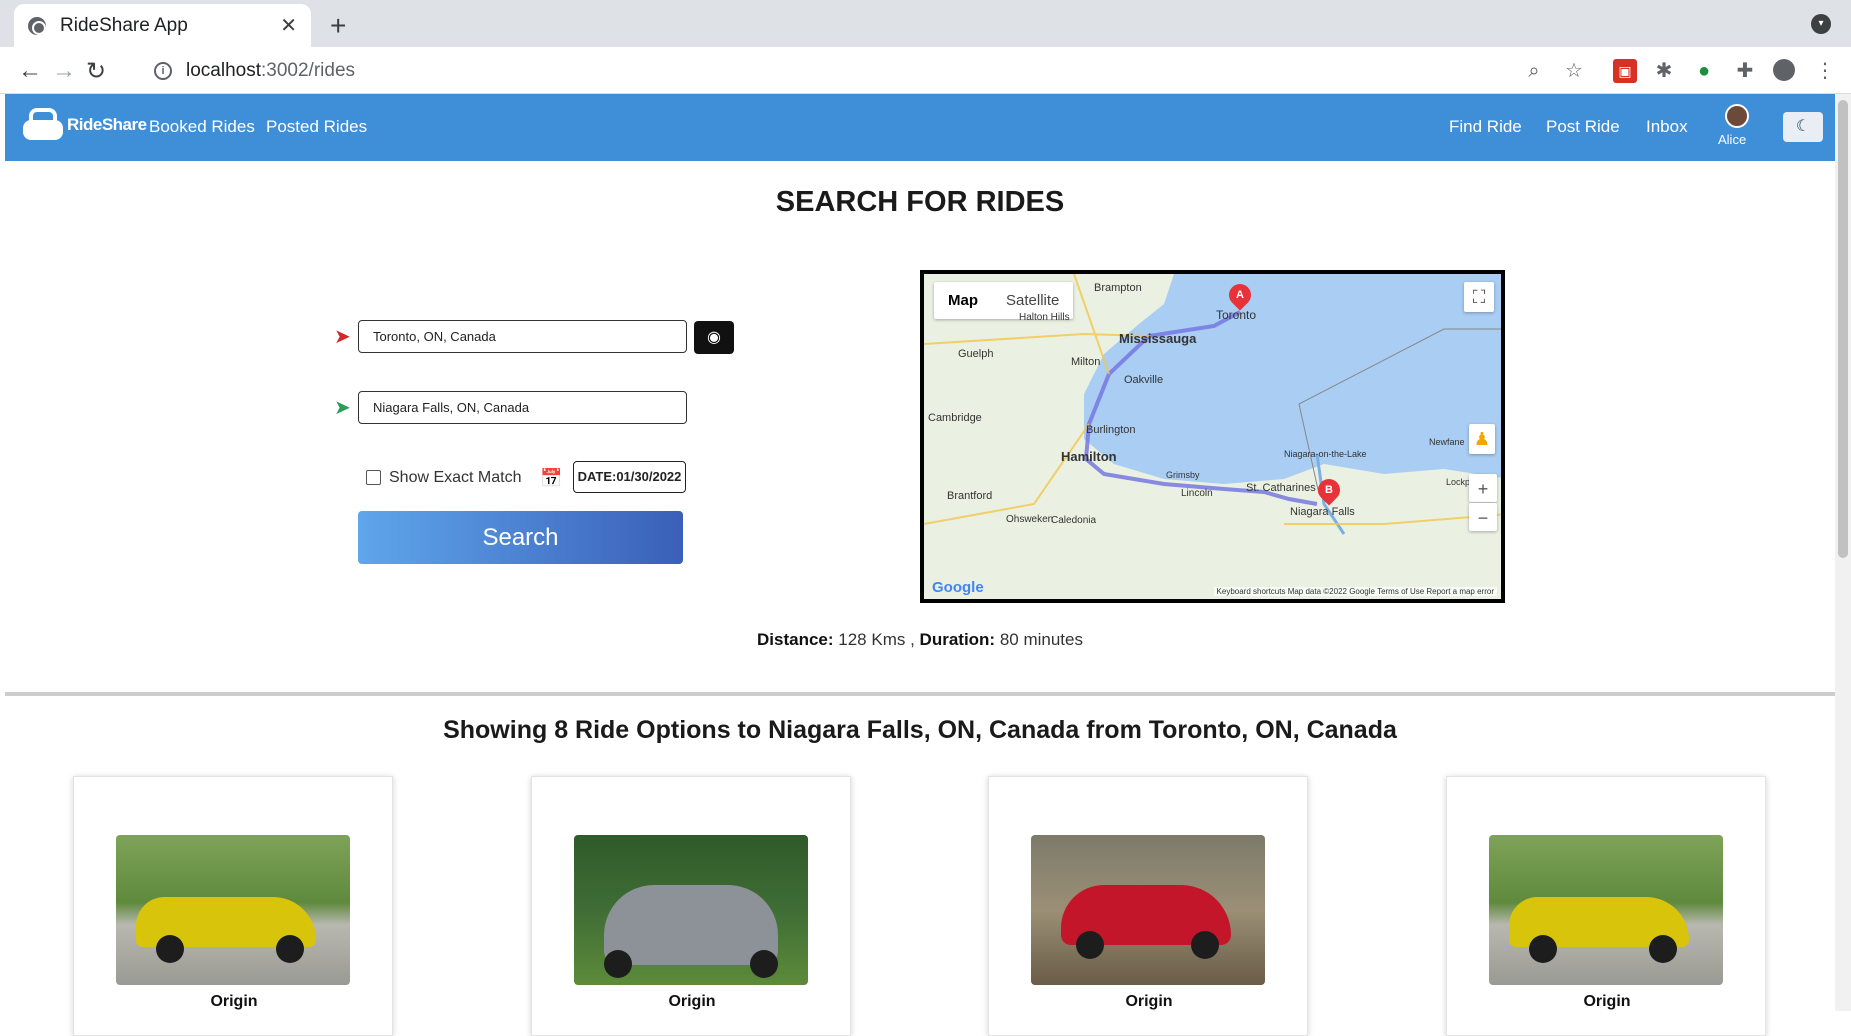 The image size is (1851, 1036). What do you see at coordinates (970, 496) in the screenshot?
I see `map-label-brantford: Brantford` at bounding box center [970, 496].